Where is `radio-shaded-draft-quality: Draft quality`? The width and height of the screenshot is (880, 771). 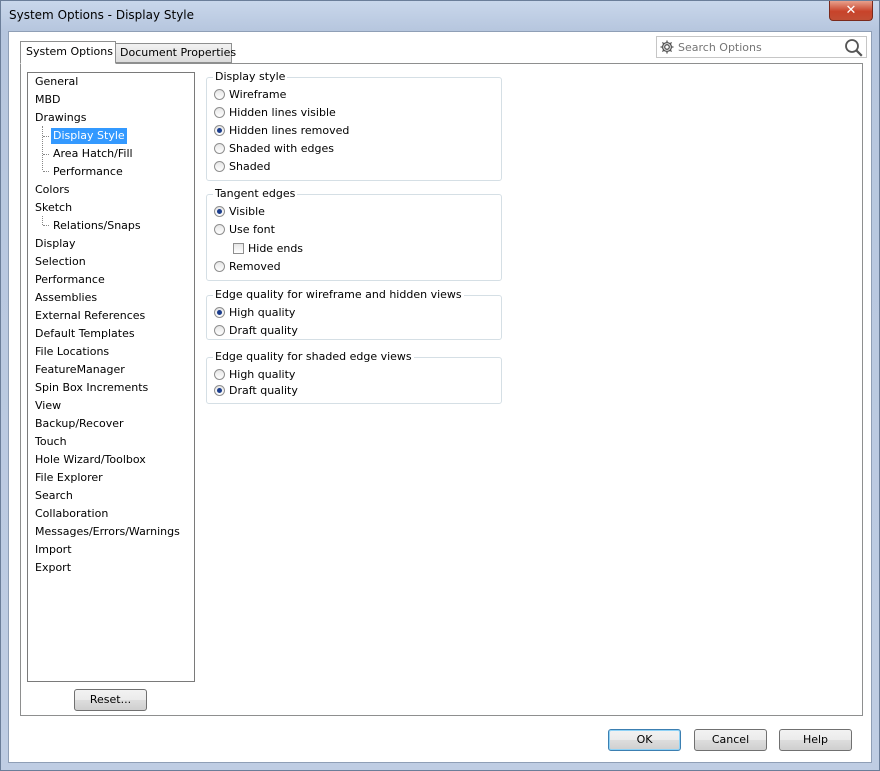
radio-shaded-draft-quality: Draft quality is located at coordinates (256, 391).